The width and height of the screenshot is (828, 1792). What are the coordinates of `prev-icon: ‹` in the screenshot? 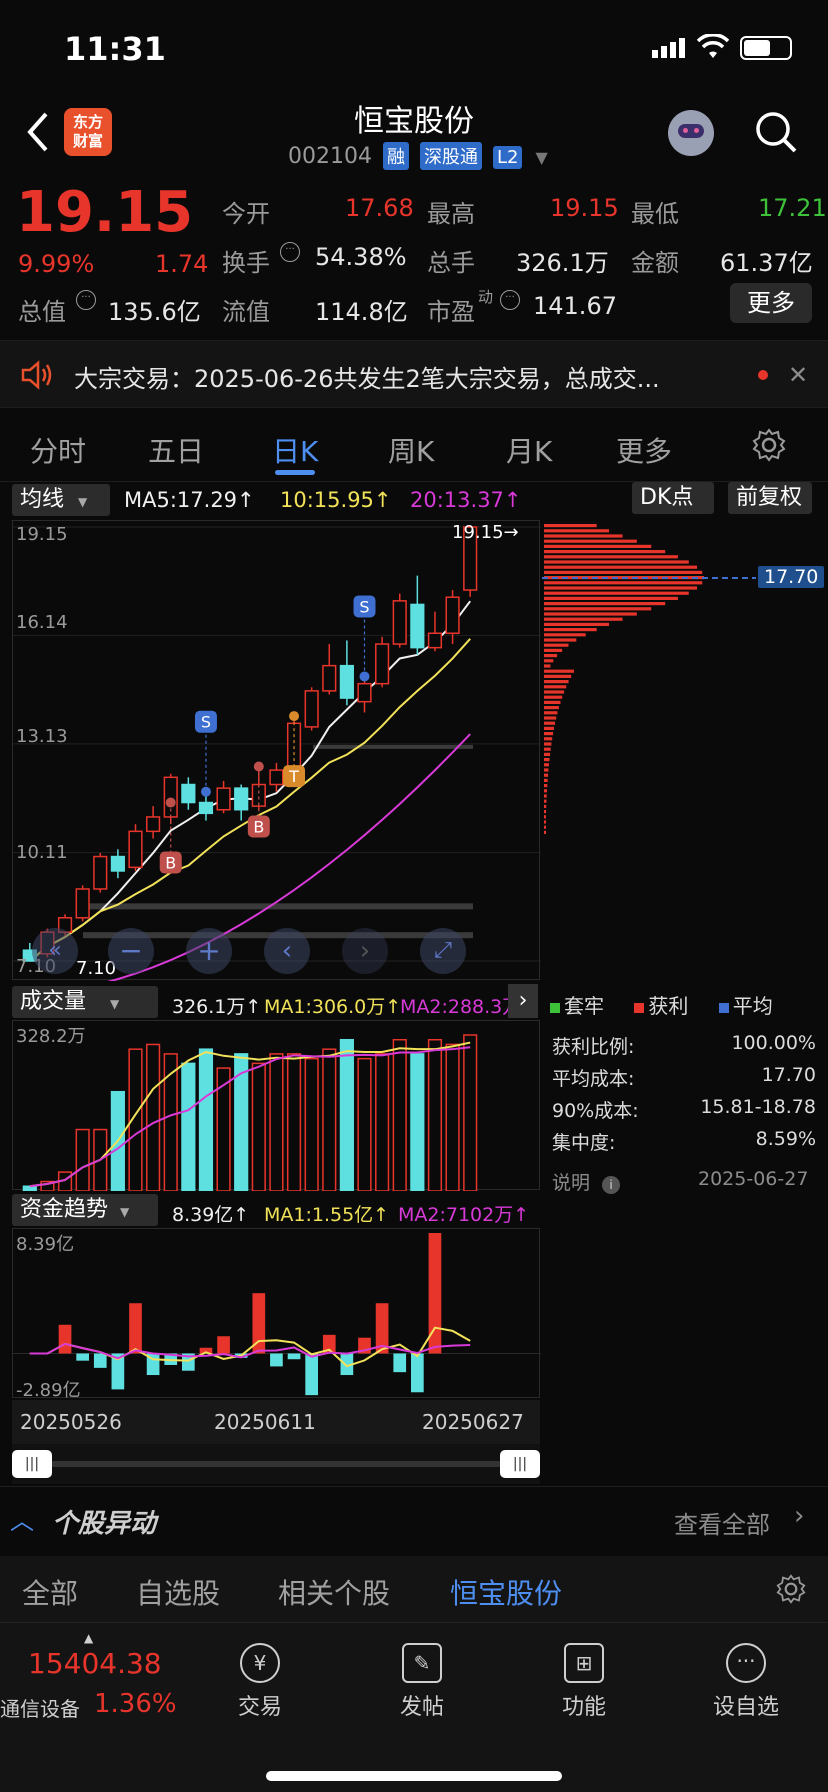 It's located at (287, 951).